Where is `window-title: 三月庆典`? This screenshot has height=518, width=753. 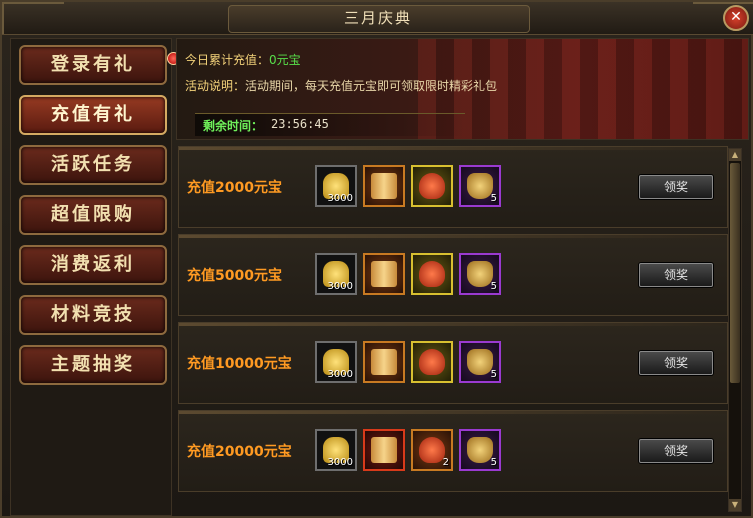
window-title: 三月庆典 is located at coordinates (377, 18).